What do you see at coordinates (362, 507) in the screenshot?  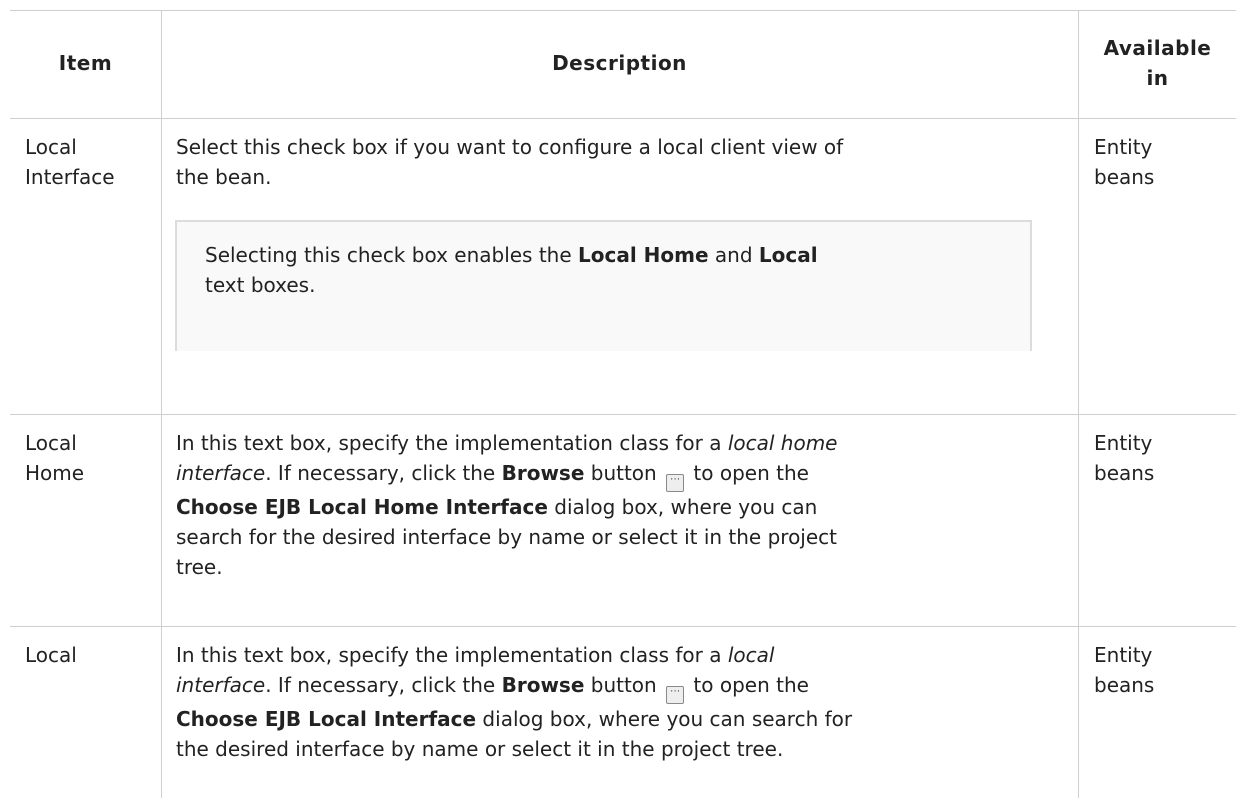 I see `row2-dialog-name: Choose EJB Local Home Interface` at bounding box center [362, 507].